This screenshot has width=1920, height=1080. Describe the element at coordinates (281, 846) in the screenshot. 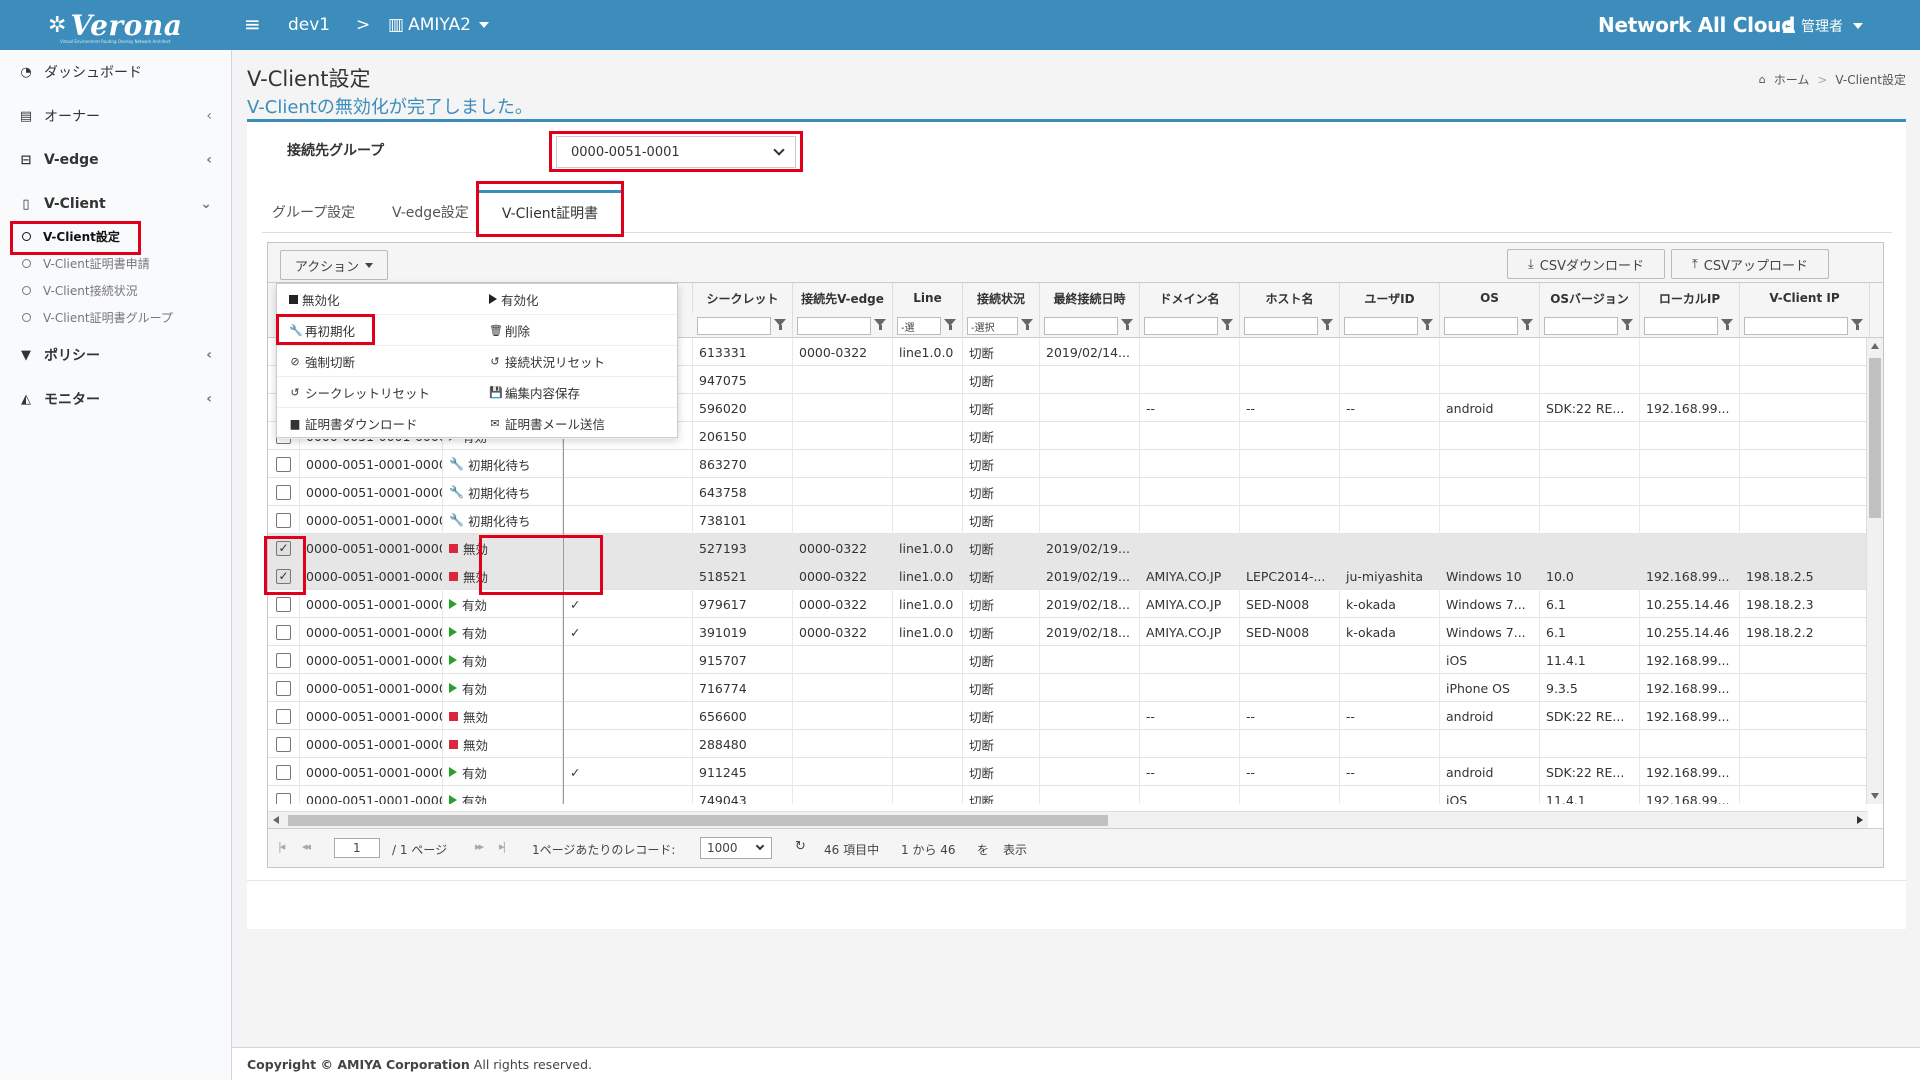

I see `first-page-icon: |◂` at that location.